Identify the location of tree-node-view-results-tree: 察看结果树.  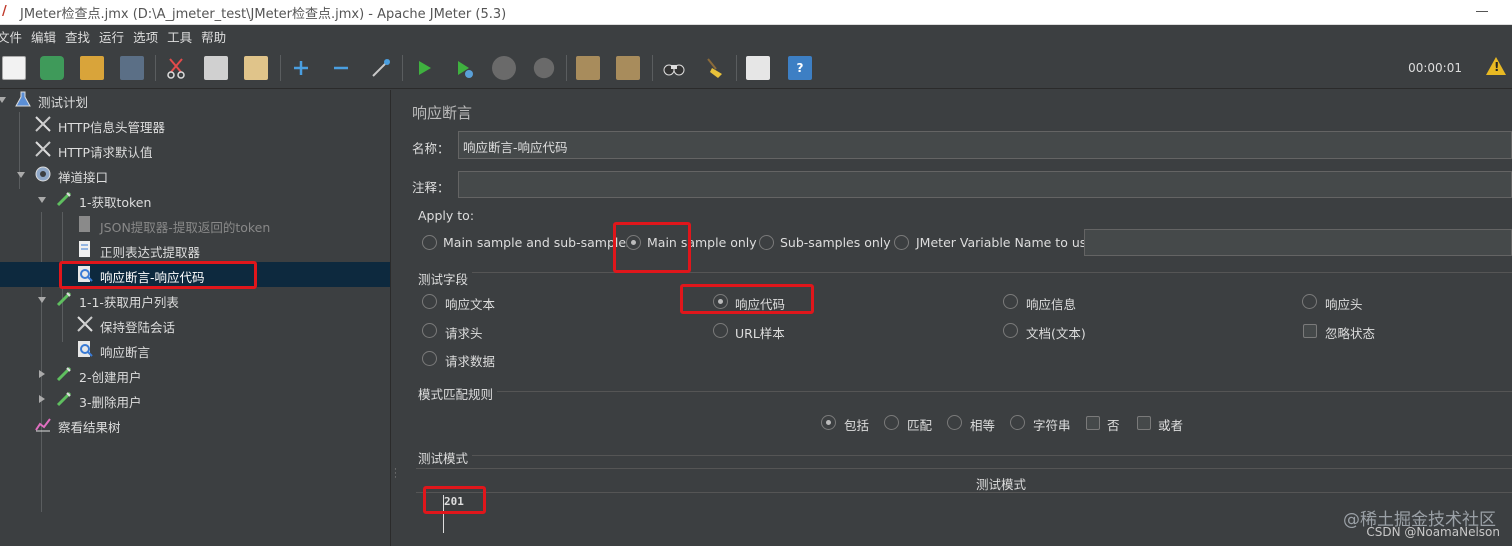
(195, 424).